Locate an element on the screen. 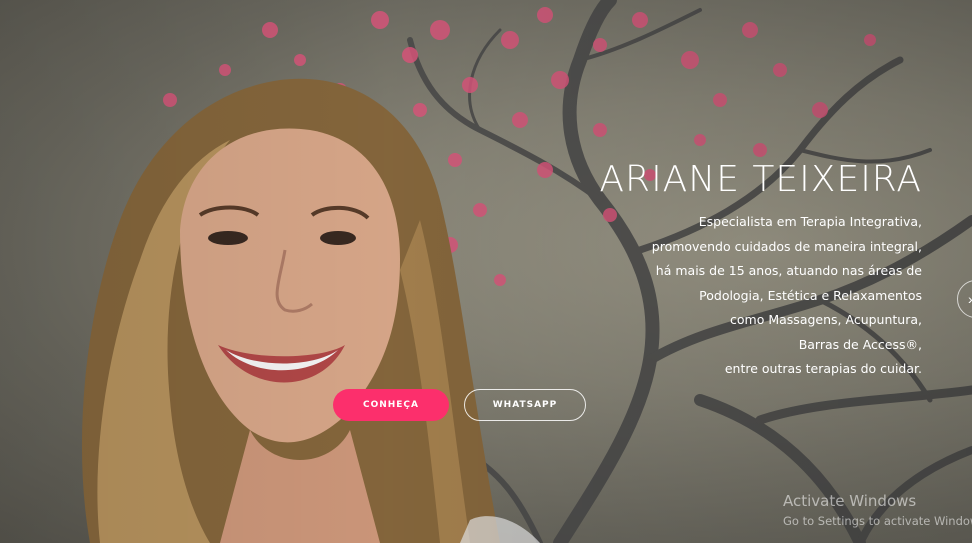  conheca-button: CONHEÇA is located at coordinates (391, 405).